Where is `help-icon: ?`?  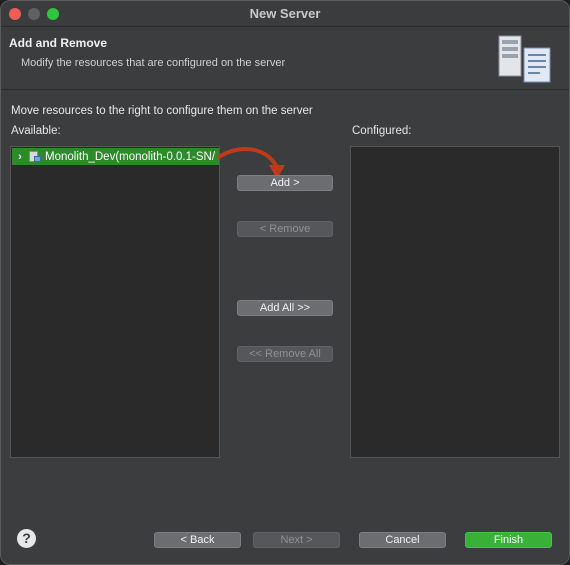 help-icon: ? is located at coordinates (26, 538).